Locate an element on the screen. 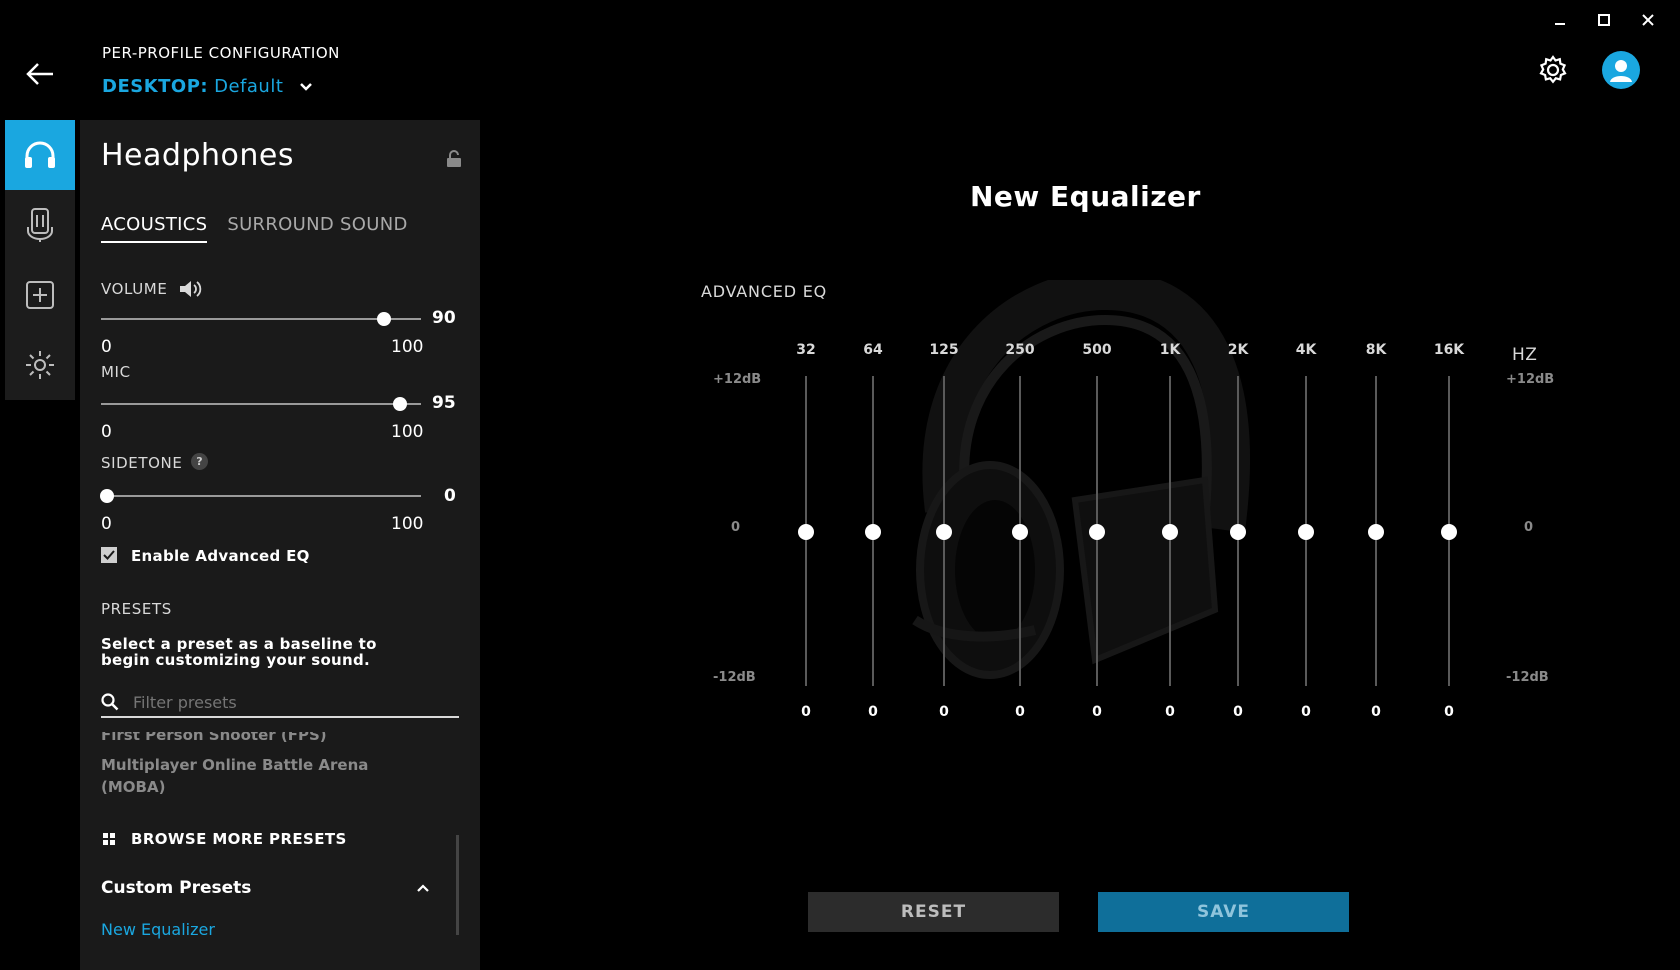 The image size is (1680, 970). user-avatar is located at coordinates (1621, 70).